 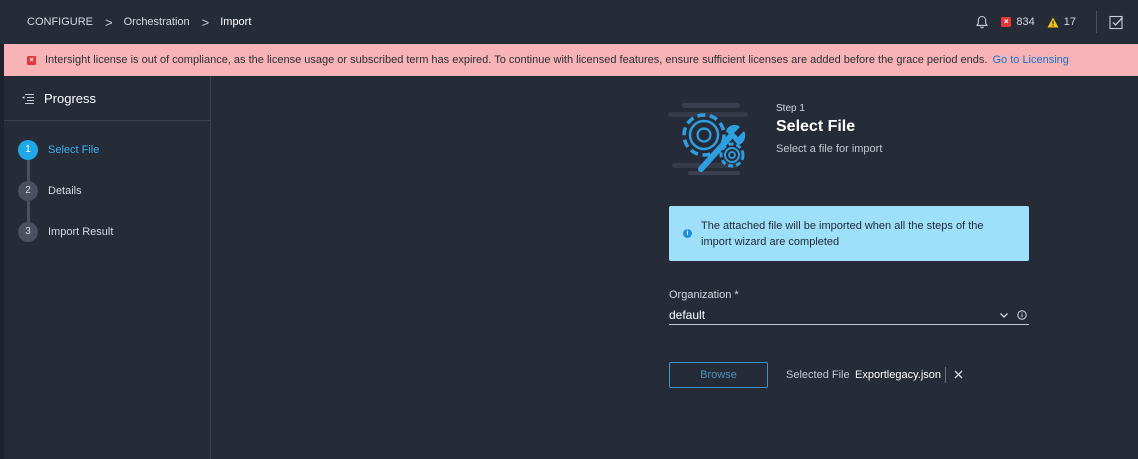 What do you see at coordinates (687, 314) in the screenshot?
I see `organization-value: default` at bounding box center [687, 314].